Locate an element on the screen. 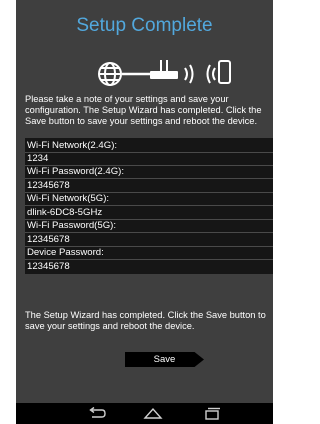  phone-icon is located at coordinates (224, 72).